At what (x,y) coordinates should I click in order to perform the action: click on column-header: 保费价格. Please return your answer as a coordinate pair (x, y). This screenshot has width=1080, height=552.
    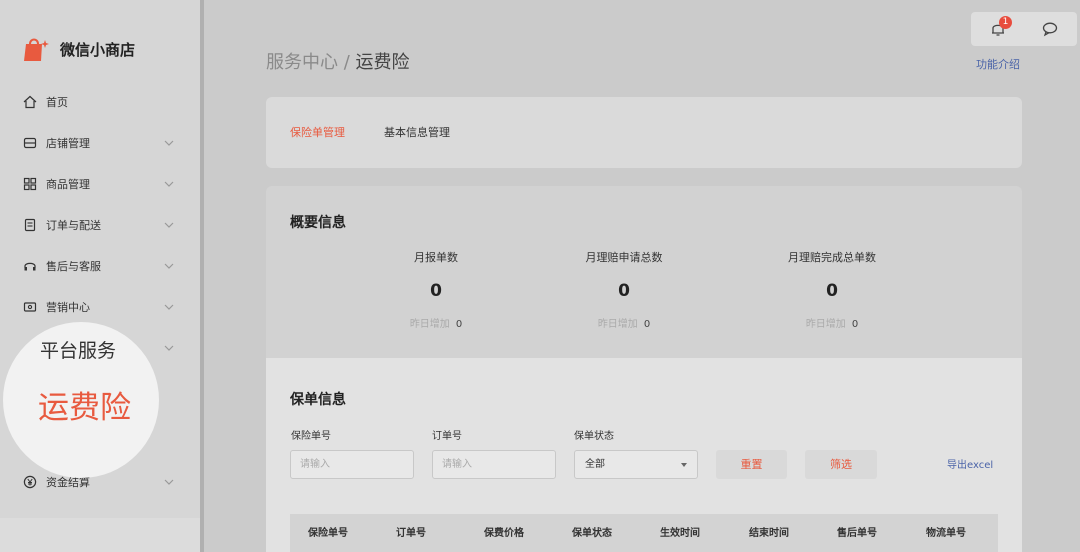
    Looking at the image, I should click on (504, 533).